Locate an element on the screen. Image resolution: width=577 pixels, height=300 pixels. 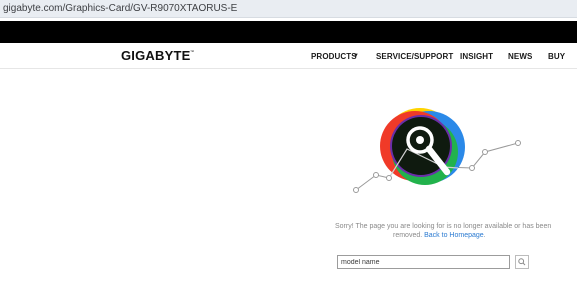
nav-item-service-support: SERVICE/SUPPORT is located at coordinates (414, 56).